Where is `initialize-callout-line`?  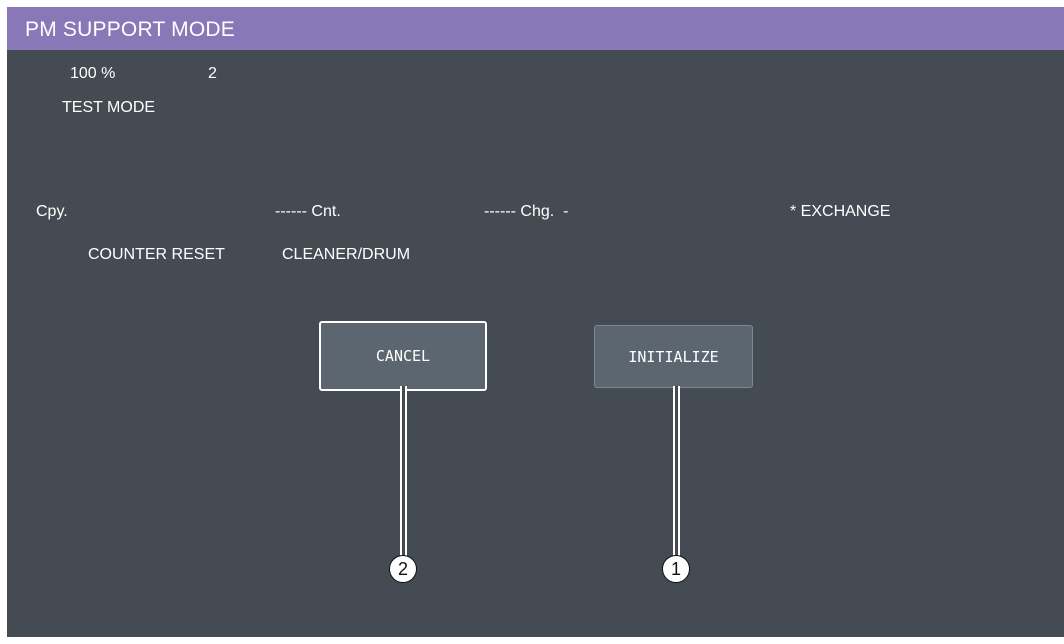 initialize-callout-line is located at coordinates (676, 472).